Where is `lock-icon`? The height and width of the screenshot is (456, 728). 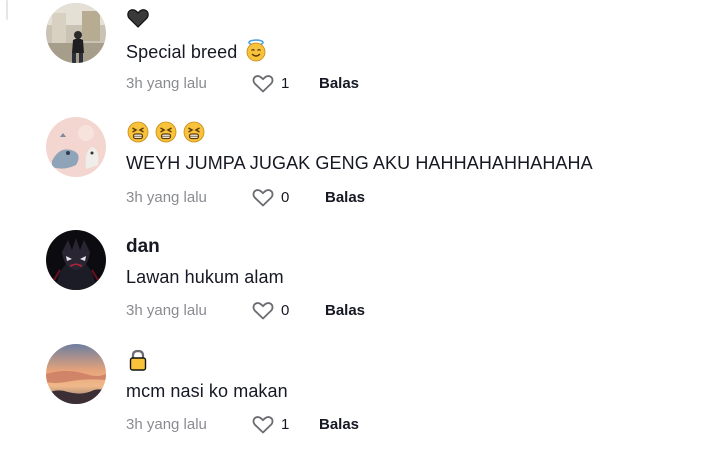 lock-icon is located at coordinates (138, 360).